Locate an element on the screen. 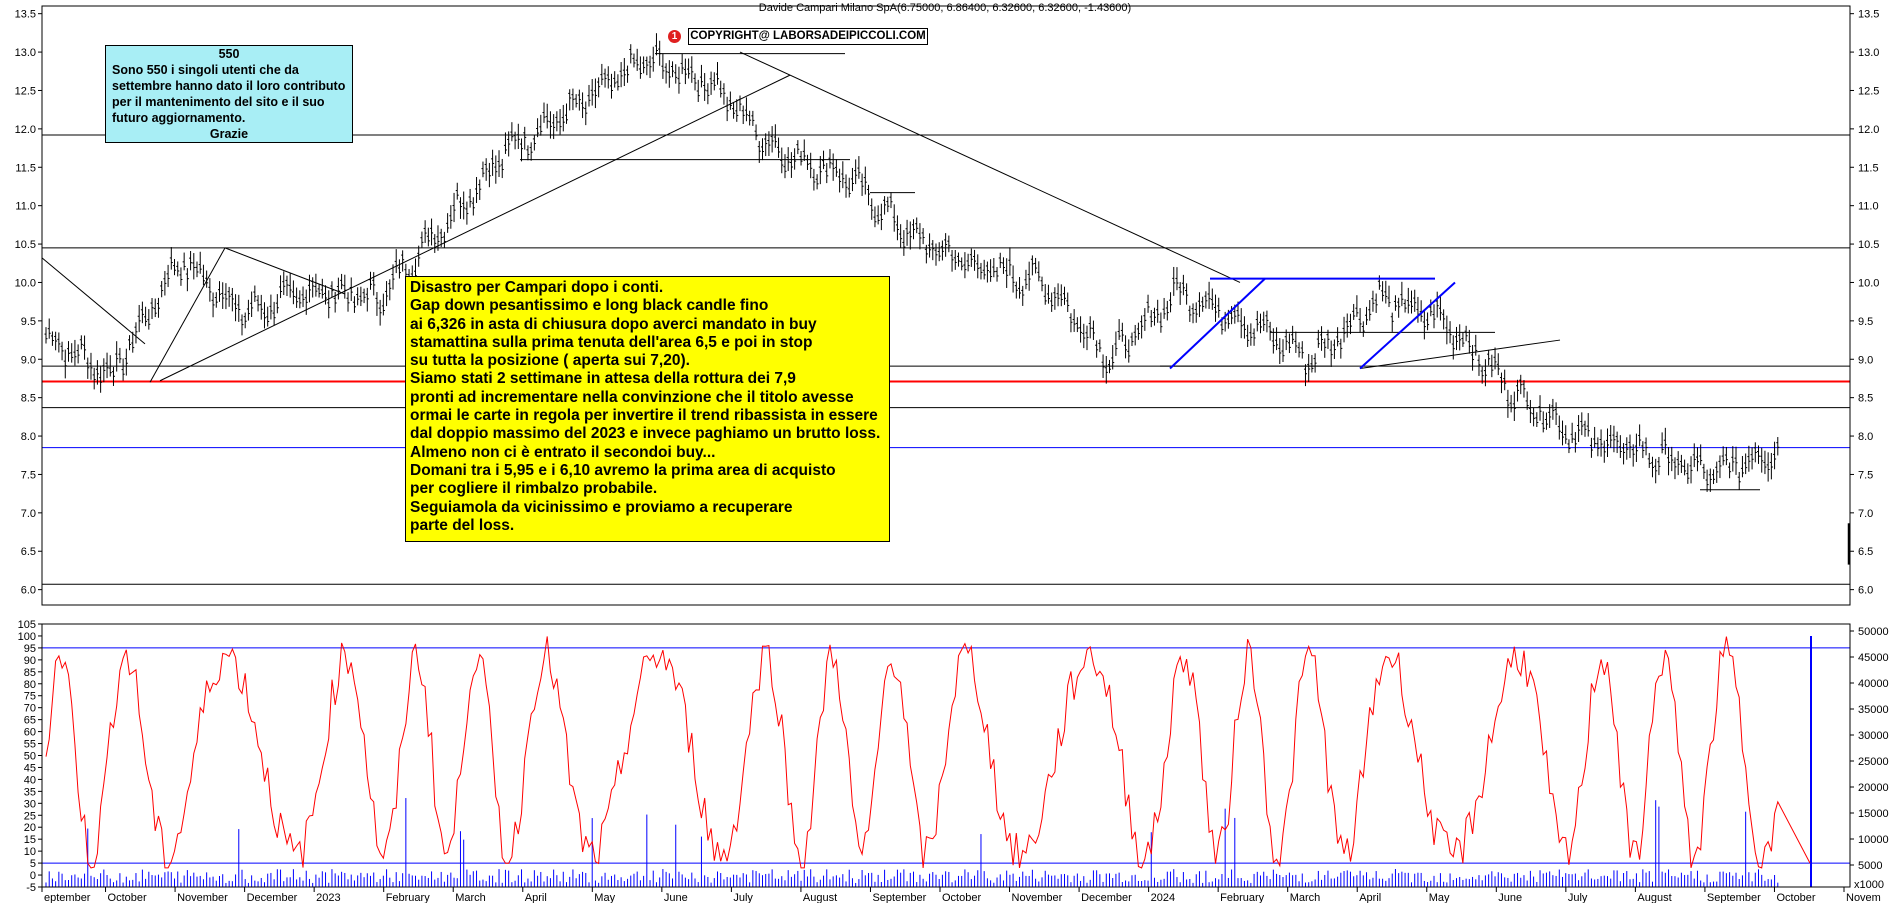 This screenshot has width=1890, height=903. x-tick-label: February is located at coordinates (1242, 897).